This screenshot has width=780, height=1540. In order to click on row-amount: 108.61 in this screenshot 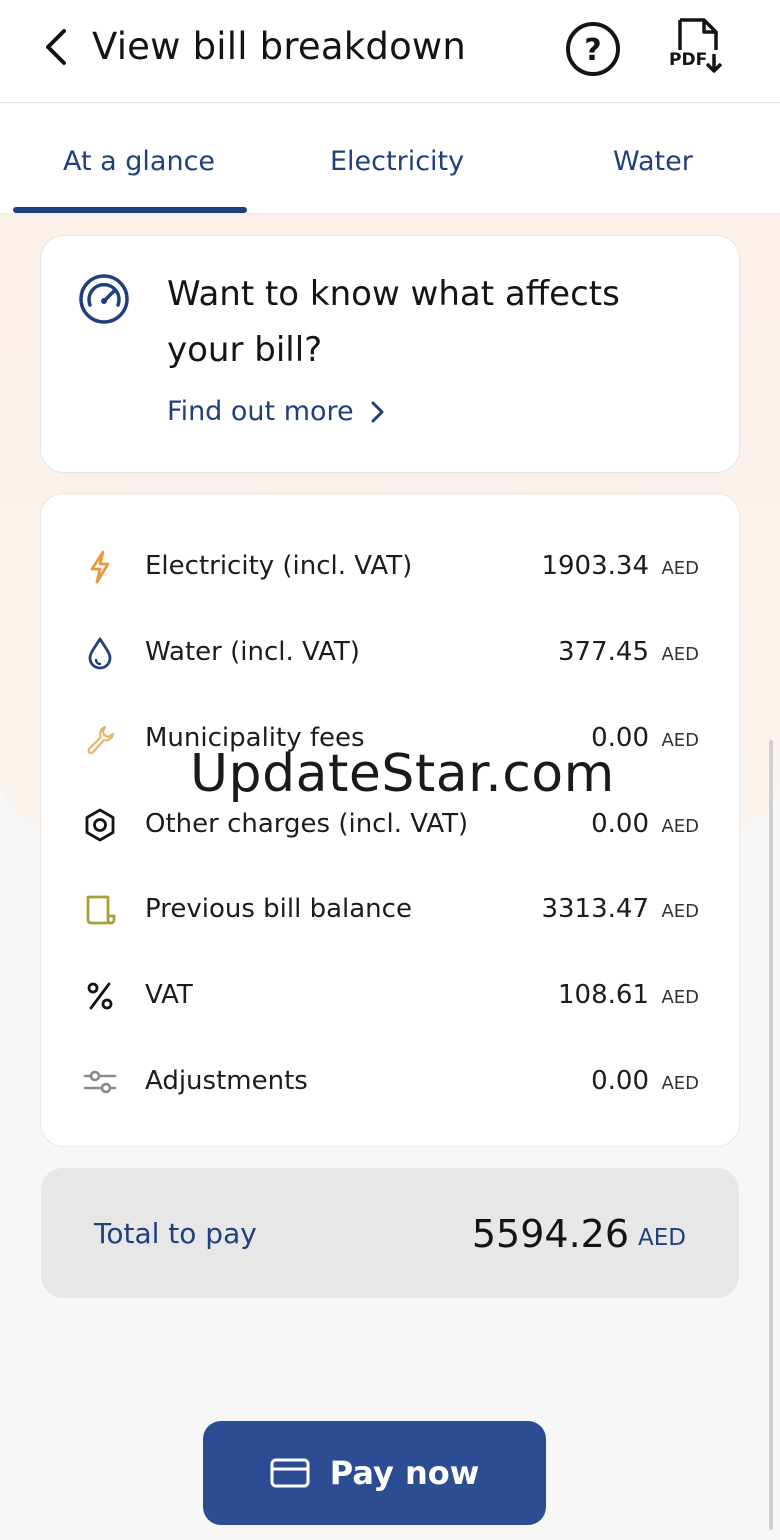, I will do `click(603, 995)`.